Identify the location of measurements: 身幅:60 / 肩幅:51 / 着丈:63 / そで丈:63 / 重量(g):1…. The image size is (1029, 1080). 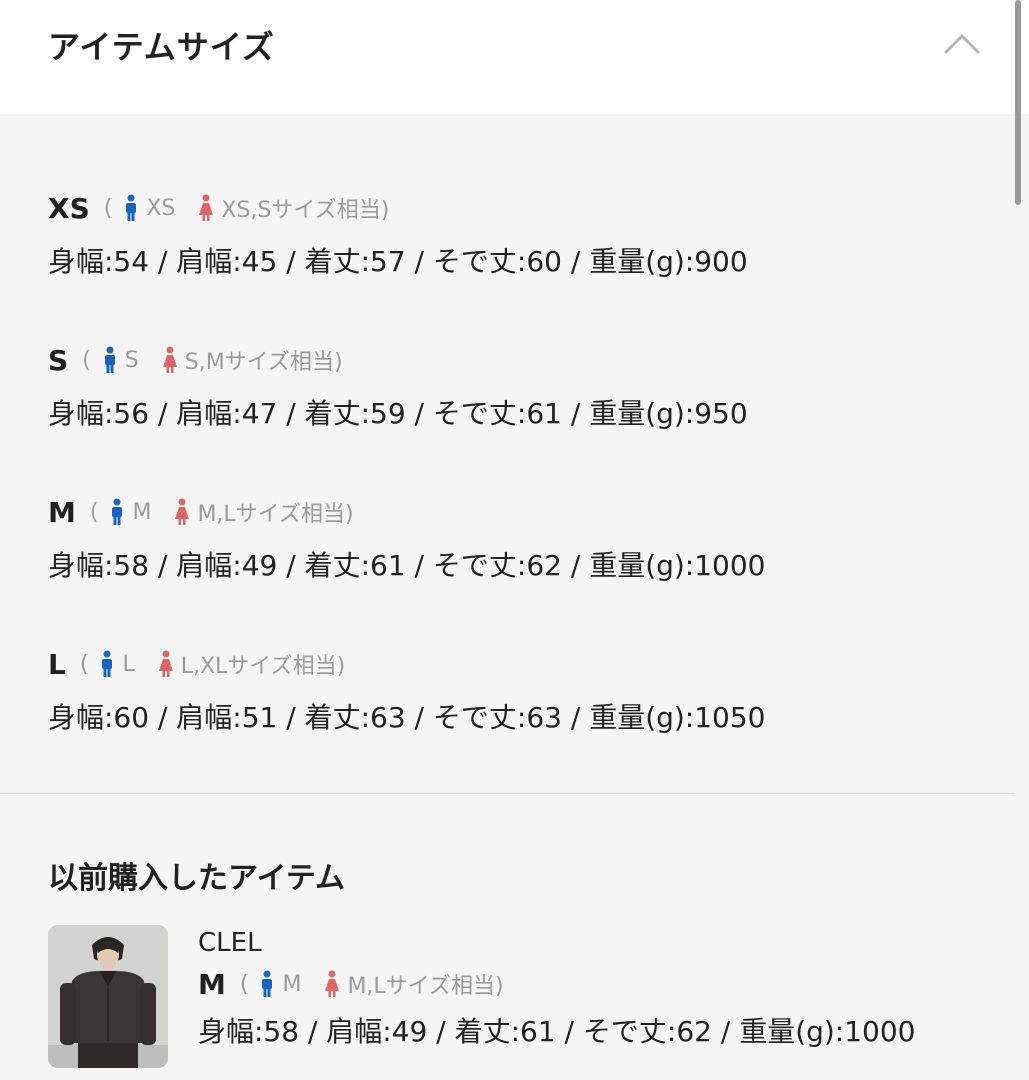
(407, 717).